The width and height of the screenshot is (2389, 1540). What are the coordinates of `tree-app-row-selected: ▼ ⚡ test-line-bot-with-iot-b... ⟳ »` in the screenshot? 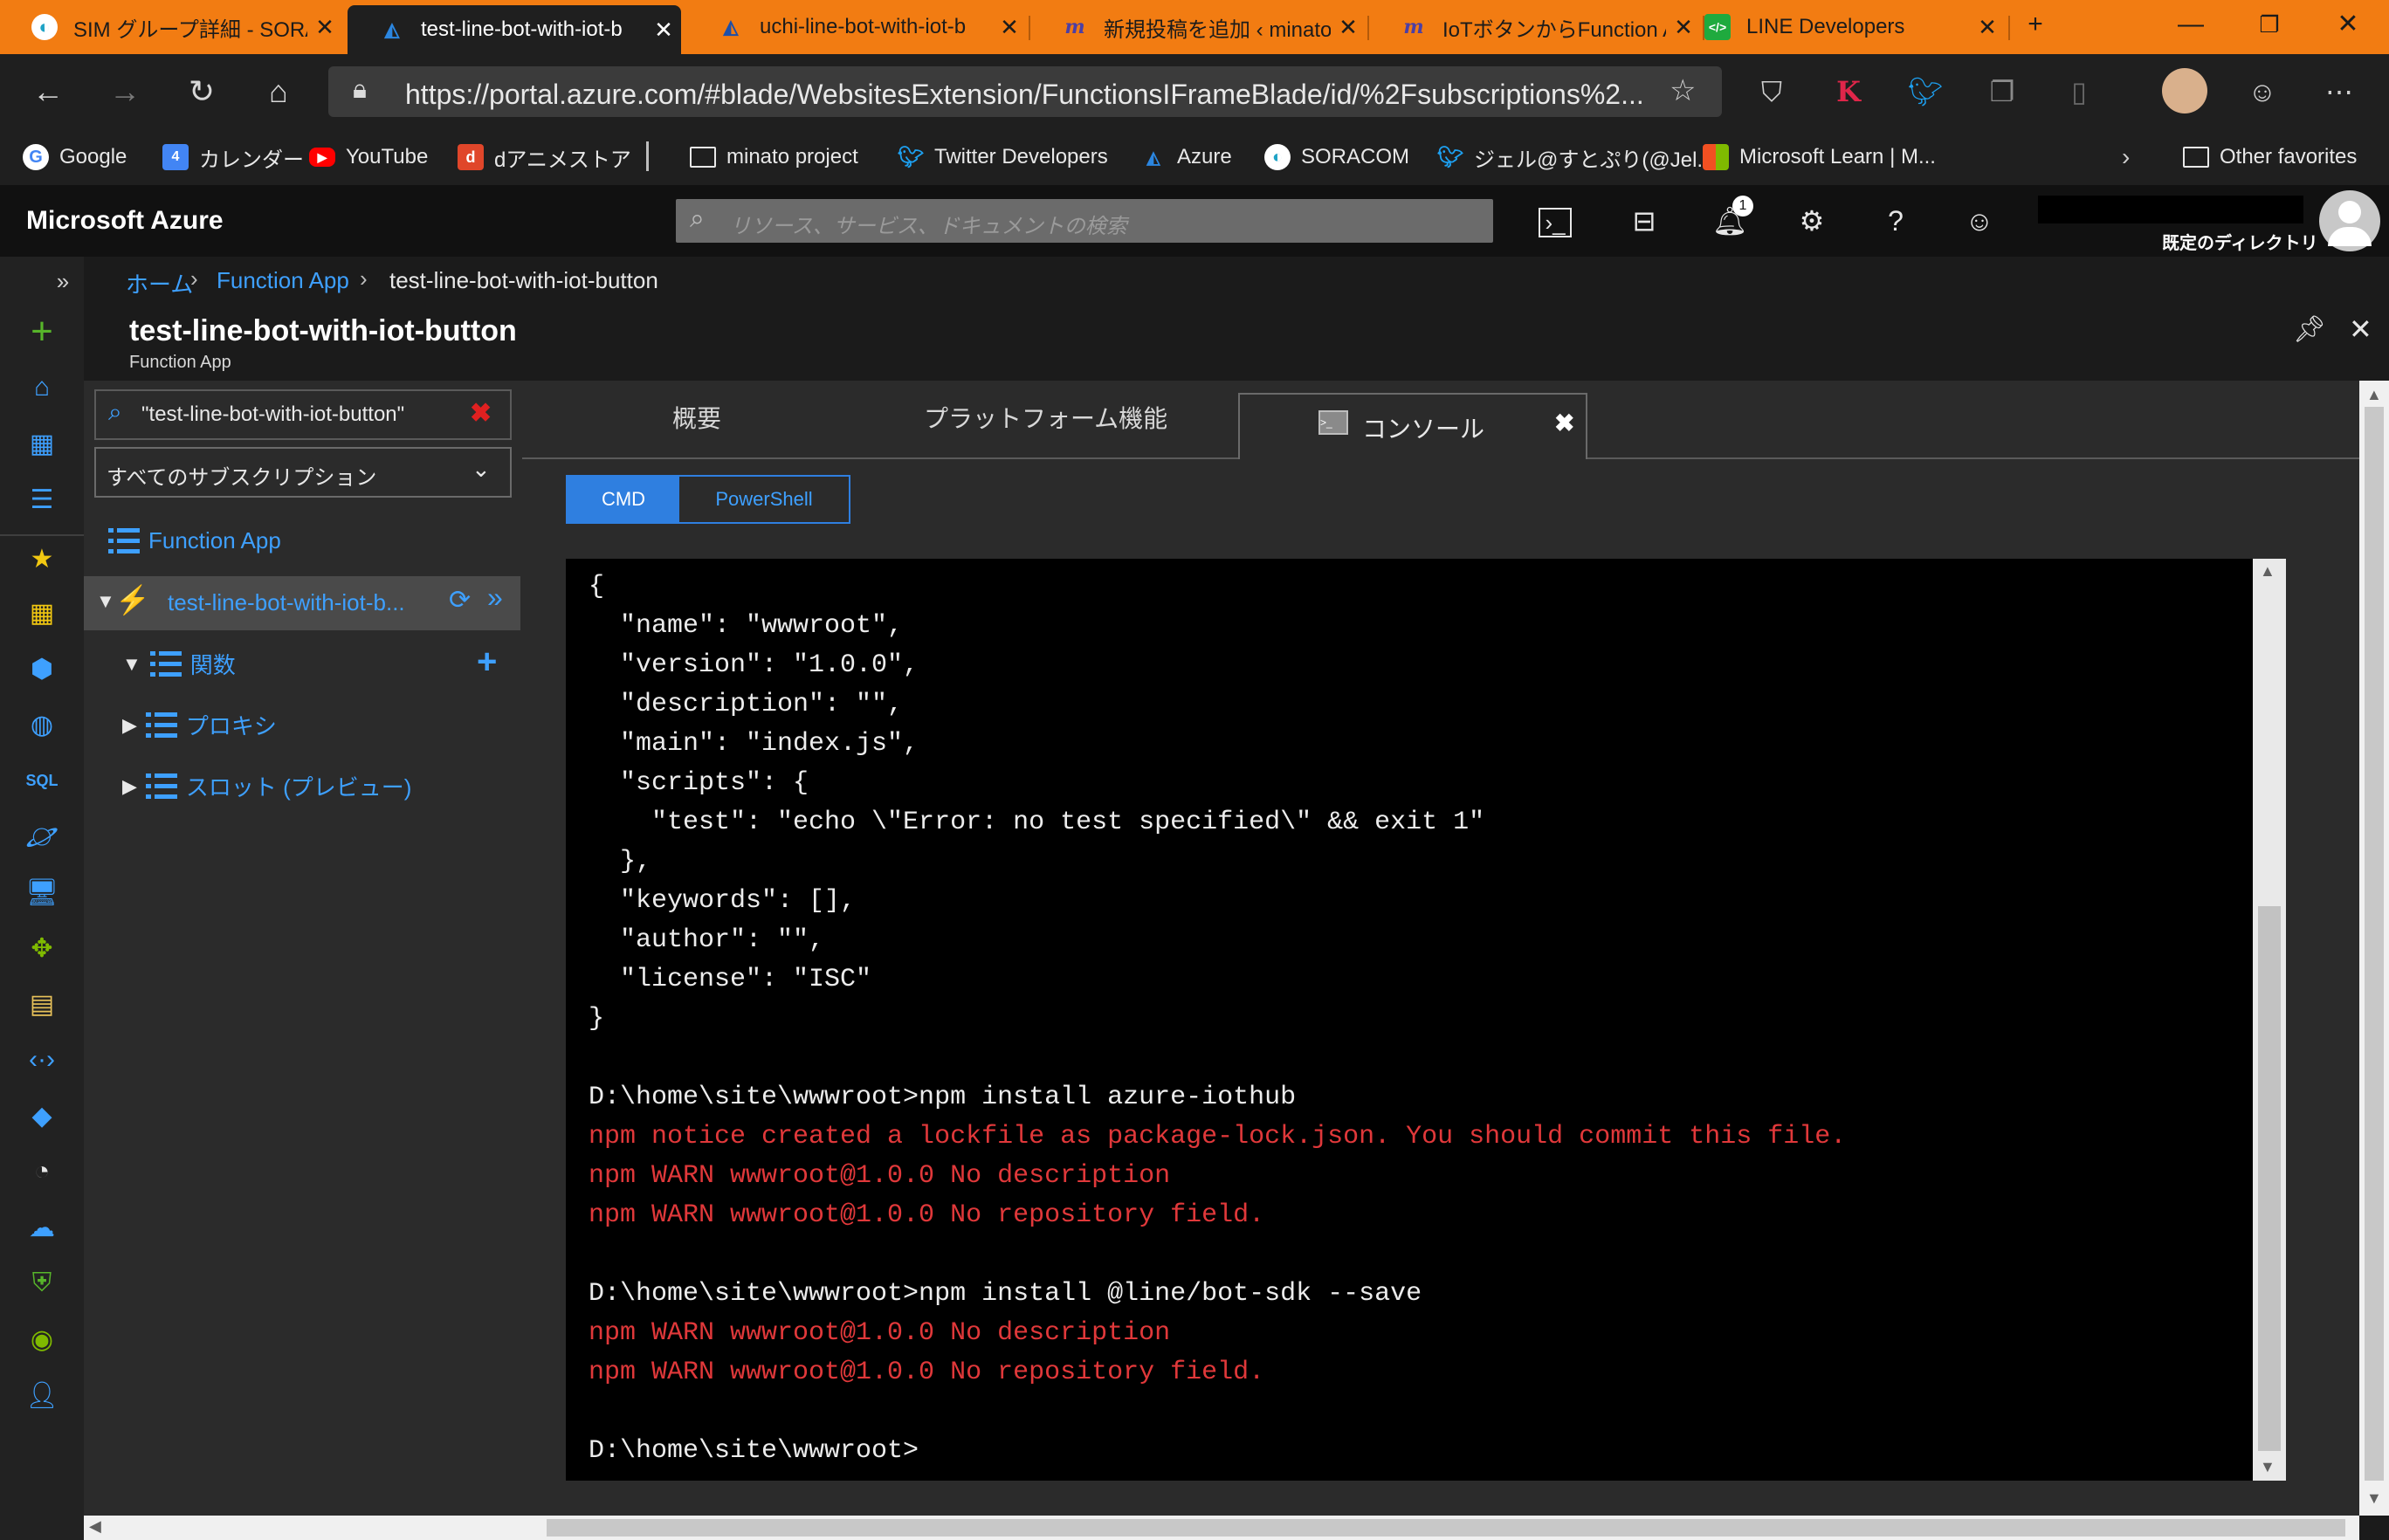 It's located at (302, 603).